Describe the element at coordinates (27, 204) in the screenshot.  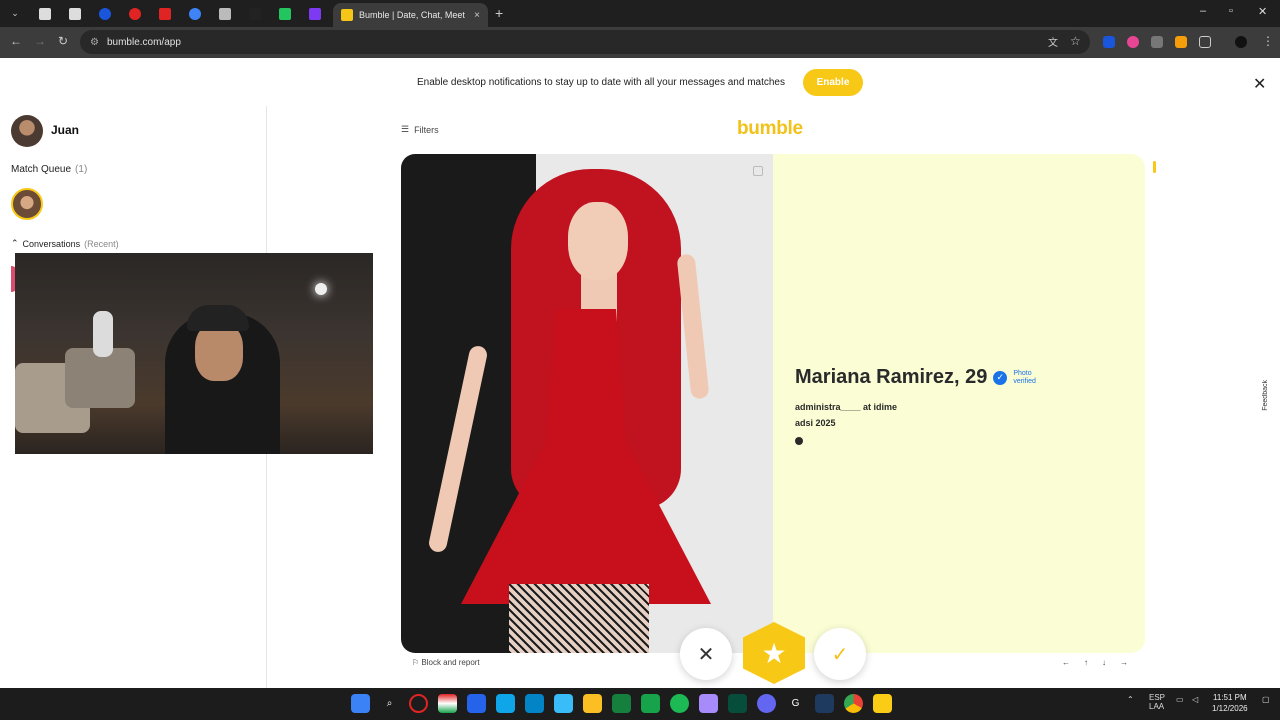
I see `match-queue-avatar` at that location.